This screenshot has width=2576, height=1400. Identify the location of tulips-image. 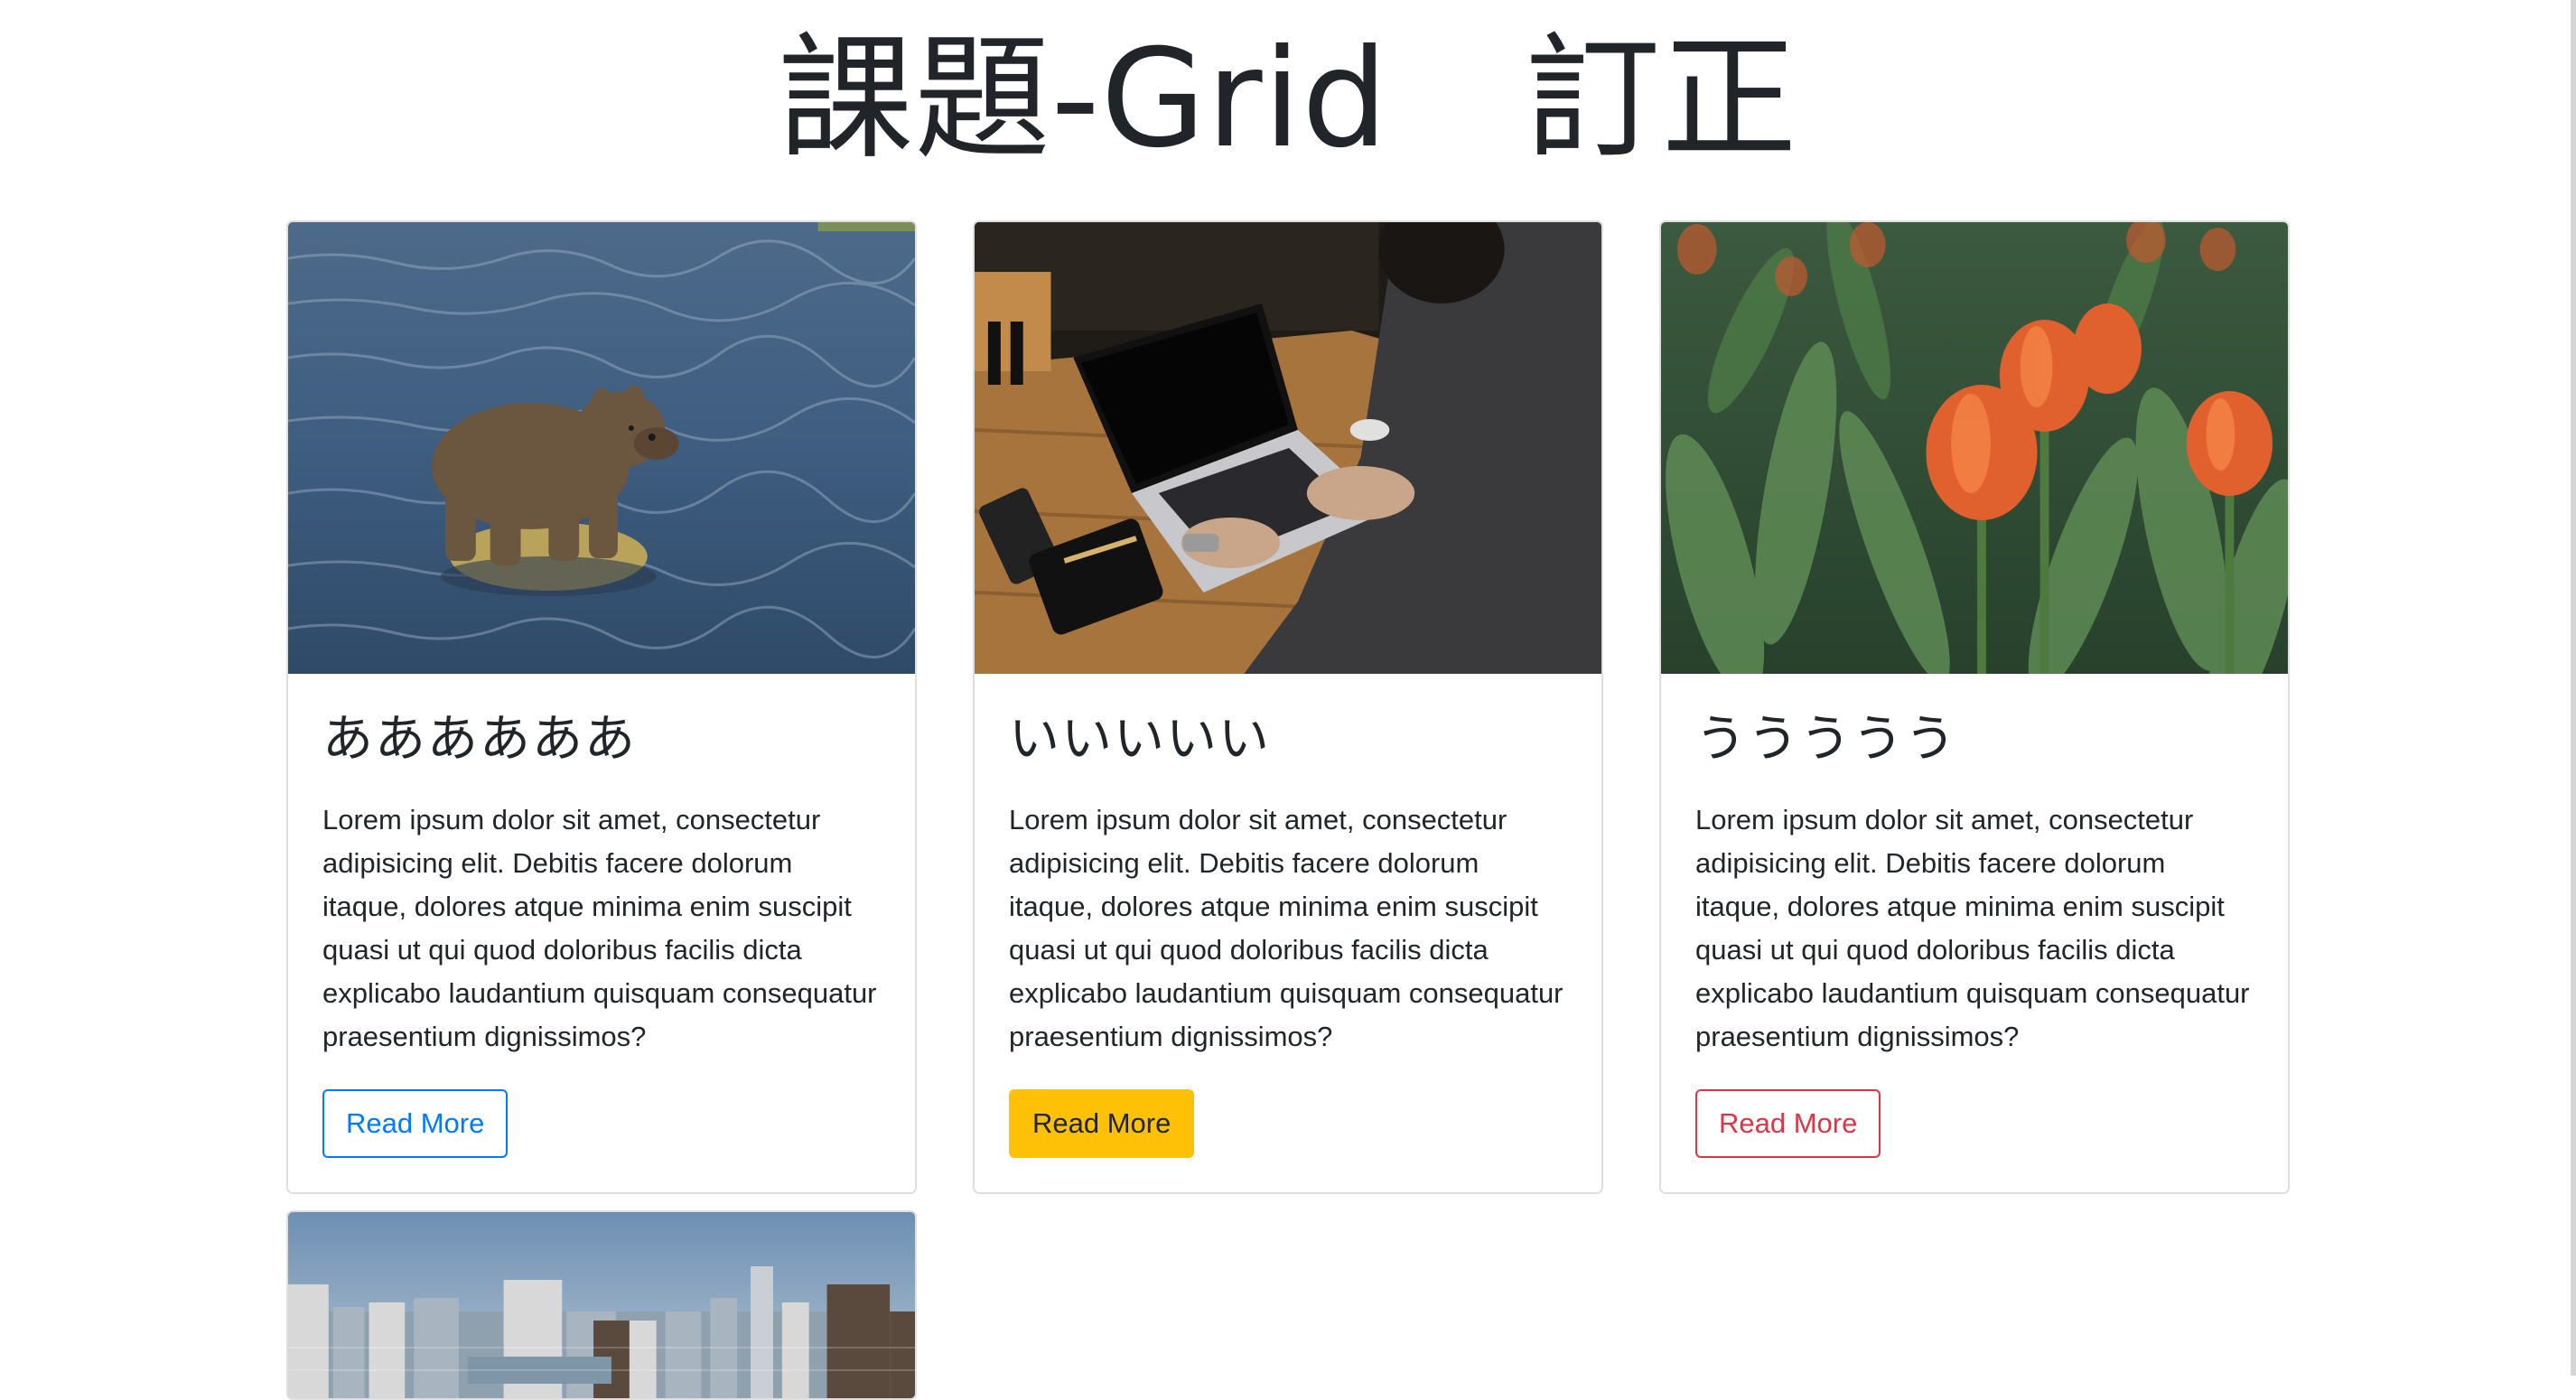
(1974, 448).